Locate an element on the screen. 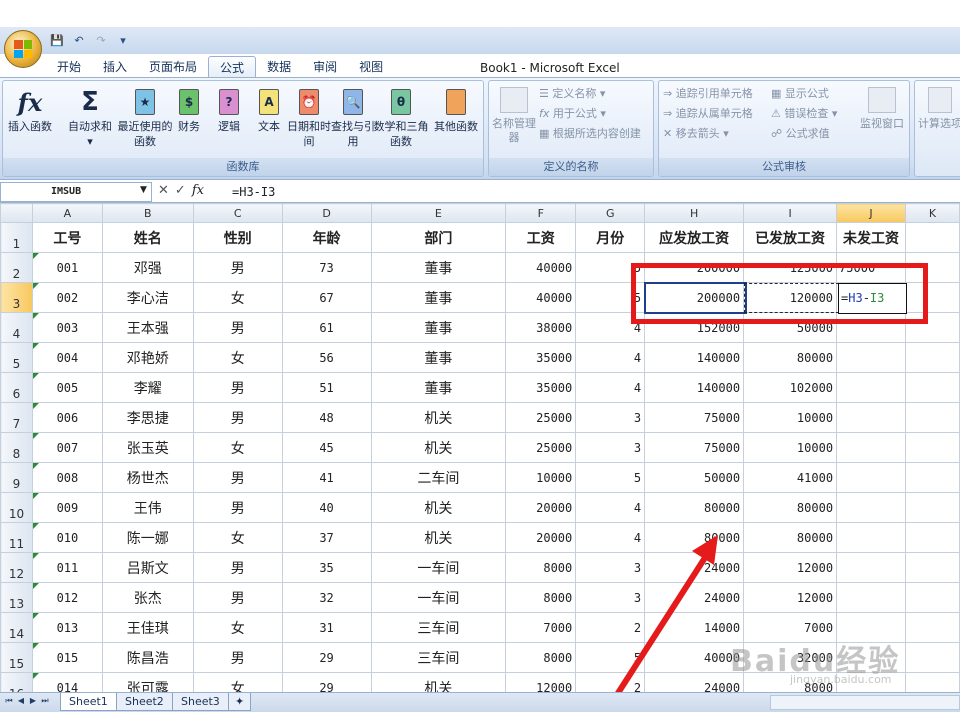  trace-dependents-button: ⇒ 追踪从属单元格 is located at coordinates (708, 114).